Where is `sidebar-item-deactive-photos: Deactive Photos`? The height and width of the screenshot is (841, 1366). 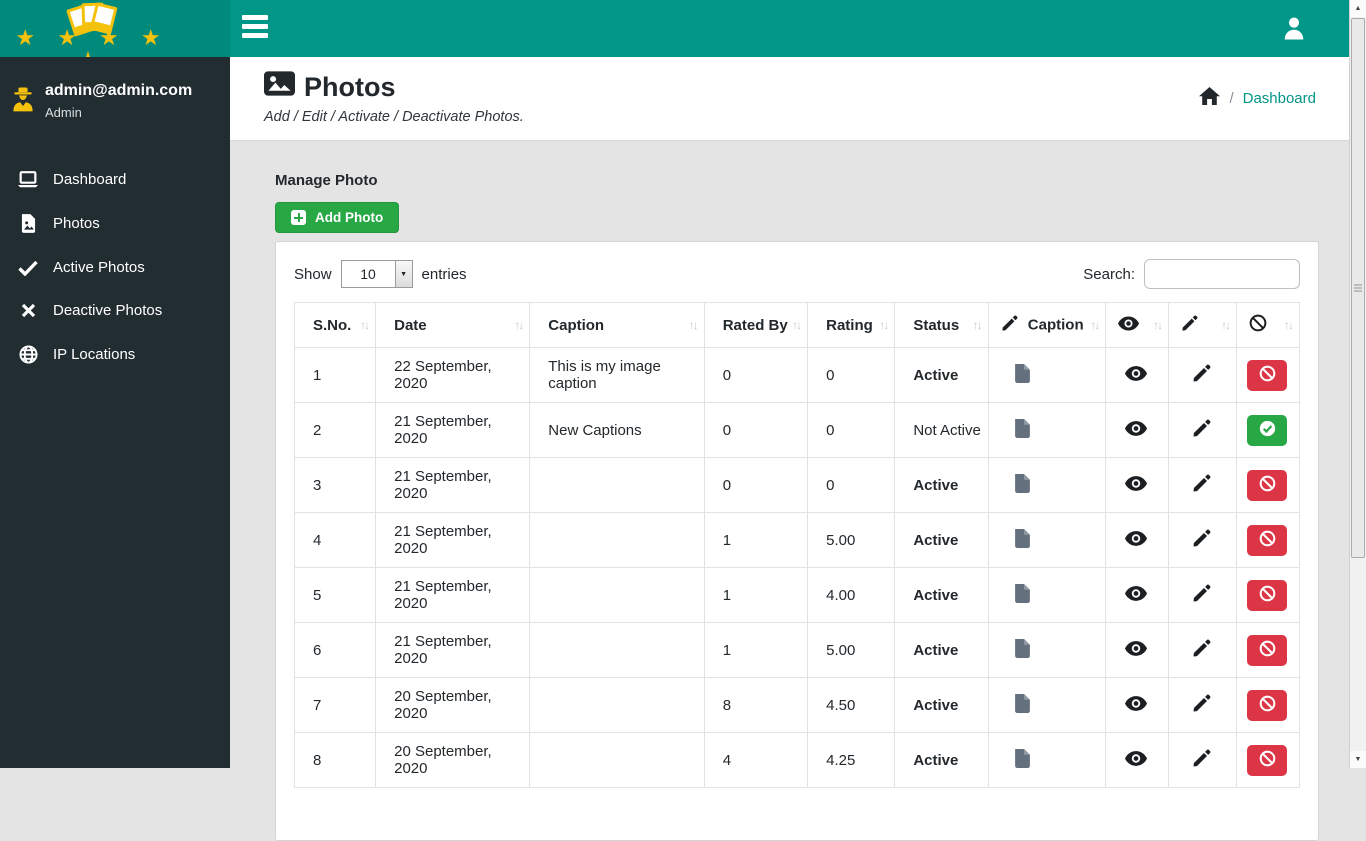
sidebar-item-deactive-photos: Deactive Photos is located at coordinates (115, 310).